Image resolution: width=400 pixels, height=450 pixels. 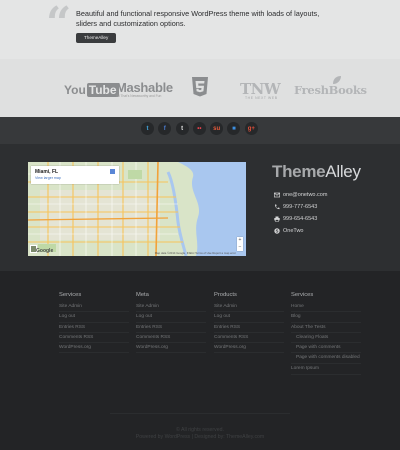 What do you see at coordinates (225, 295) in the screenshot?
I see `widget-title: Products` at bounding box center [225, 295].